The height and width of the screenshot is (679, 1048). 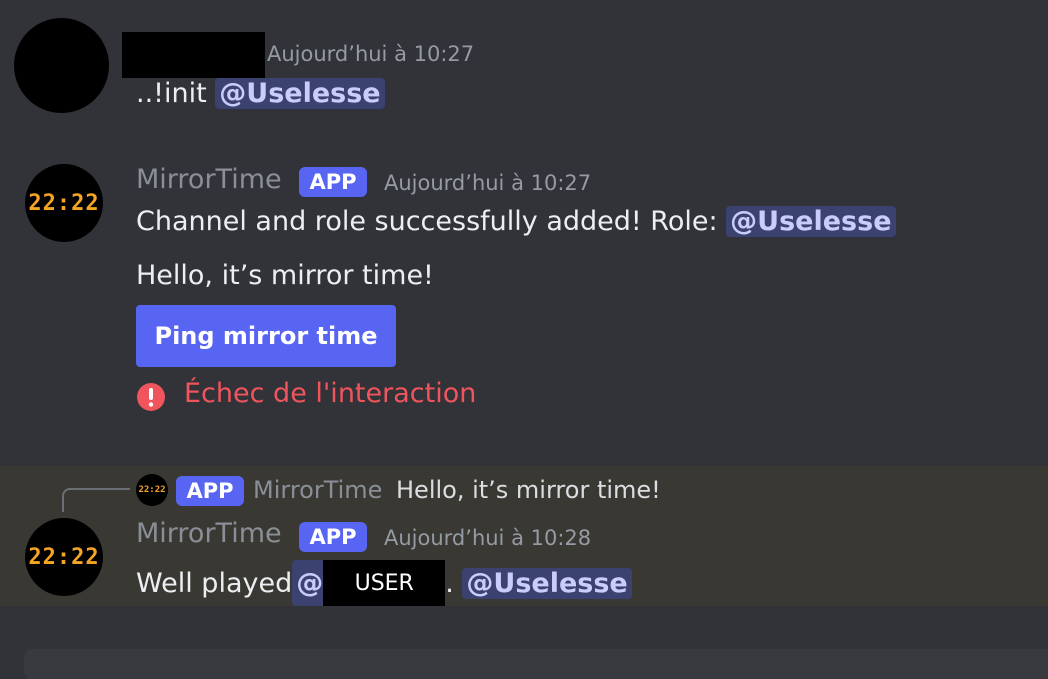 I want to click on reply-author: MirrorTime, so click(x=317, y=490).